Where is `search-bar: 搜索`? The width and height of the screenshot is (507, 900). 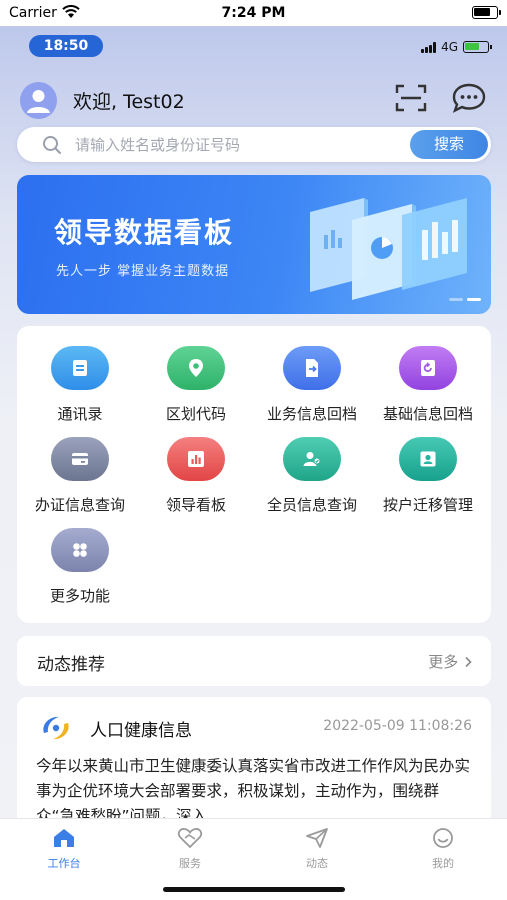
search-bar: 搜索 is located at coordinates (254, 144).